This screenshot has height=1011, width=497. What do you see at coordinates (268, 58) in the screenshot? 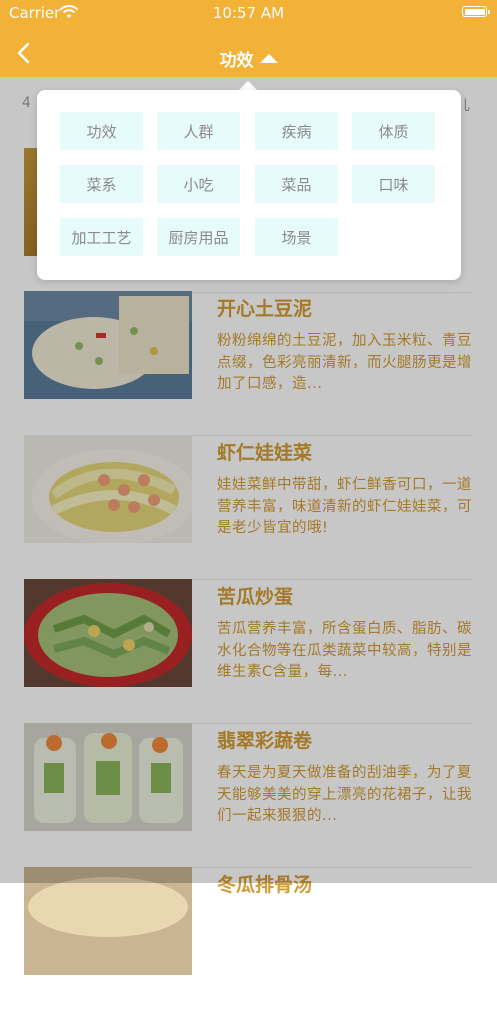
I see `caret-up-icon` at bounding box center [268, 58].